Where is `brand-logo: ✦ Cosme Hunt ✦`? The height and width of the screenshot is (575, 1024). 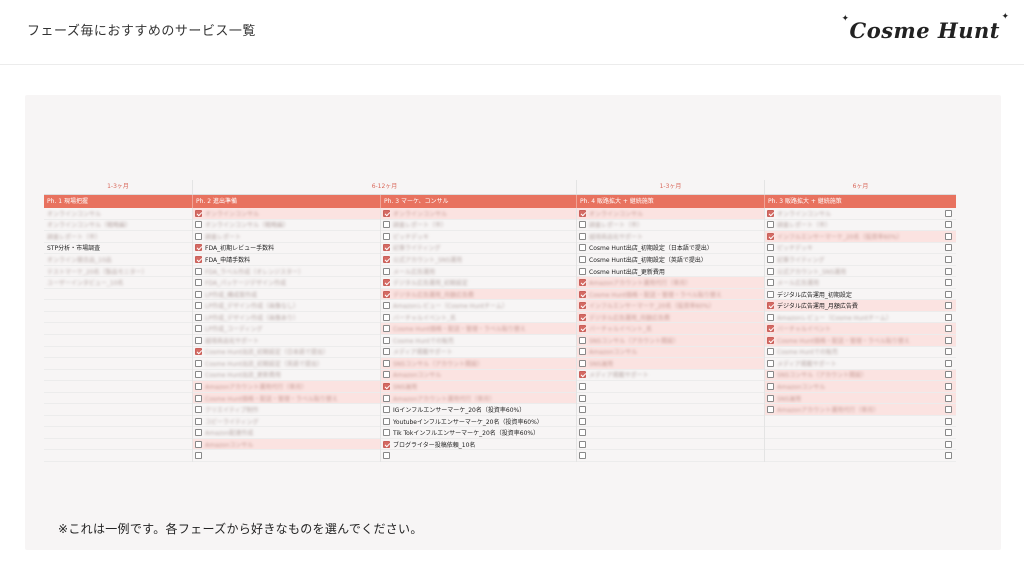 brand-logo: ✦ Cosme Hunt ✦ is located at coordinates (925, 30).